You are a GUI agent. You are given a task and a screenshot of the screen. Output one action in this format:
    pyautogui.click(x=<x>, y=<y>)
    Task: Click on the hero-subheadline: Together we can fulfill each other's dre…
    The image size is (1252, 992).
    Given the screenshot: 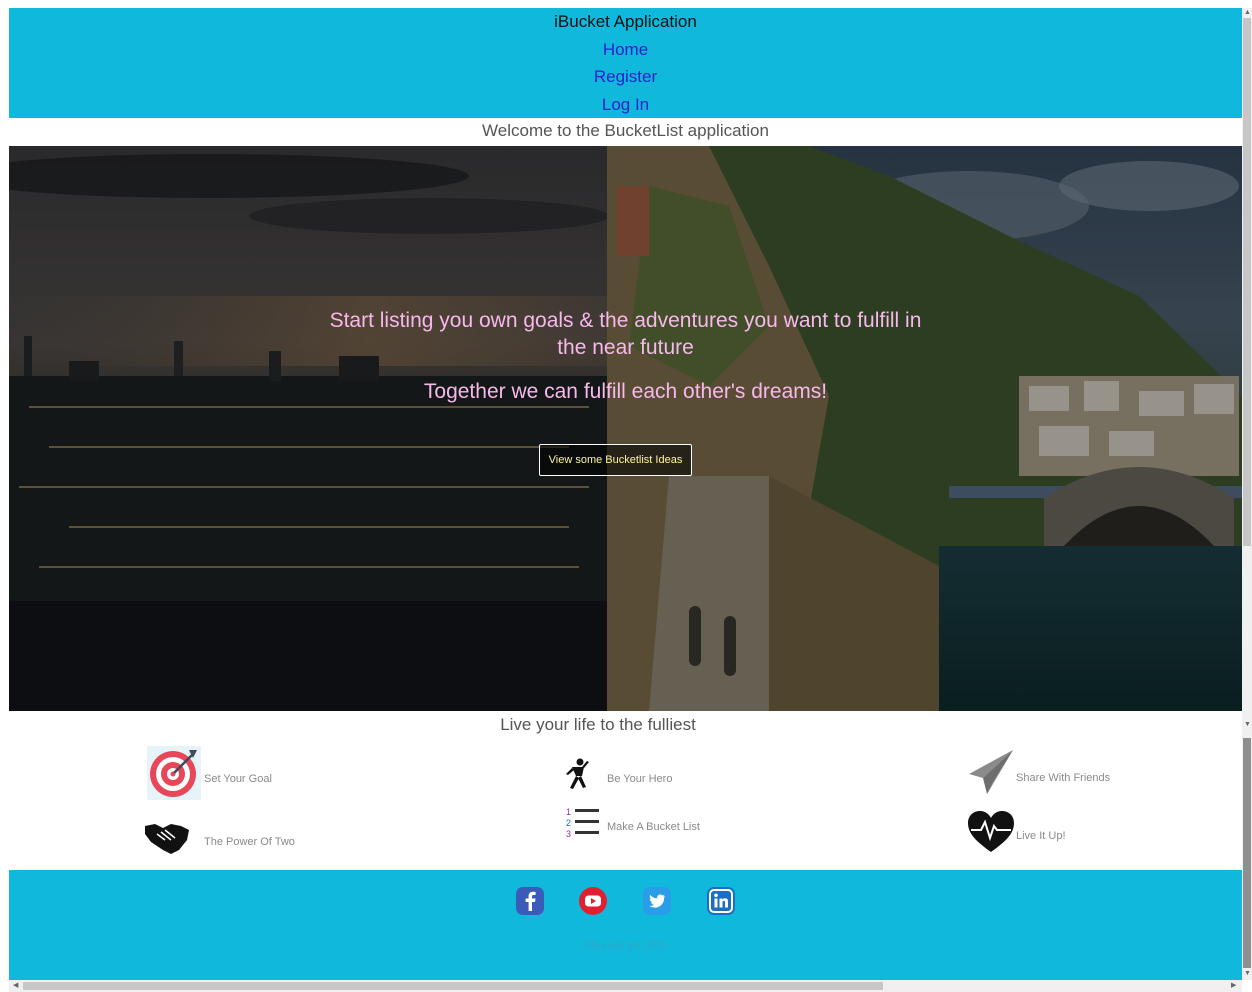 What is the action you would take?
    pyautogui.click(x=625, y=391)
    